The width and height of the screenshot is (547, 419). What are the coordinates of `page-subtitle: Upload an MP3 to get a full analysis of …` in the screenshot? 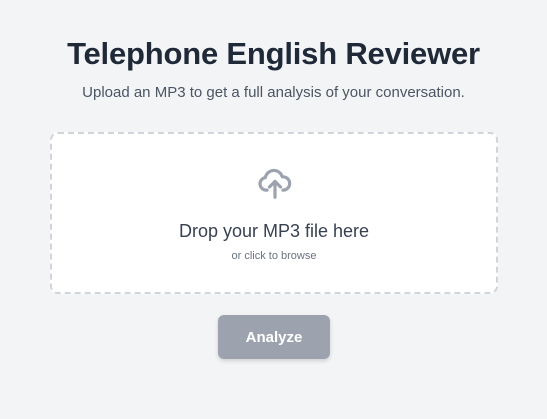 It's located at (273, 92).